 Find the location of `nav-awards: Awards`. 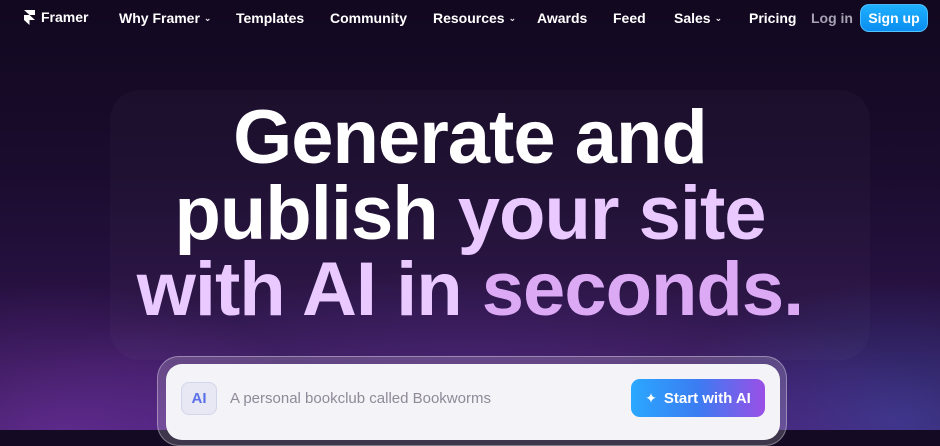

nav-awards: Awards is located at coordinates (562, 18).